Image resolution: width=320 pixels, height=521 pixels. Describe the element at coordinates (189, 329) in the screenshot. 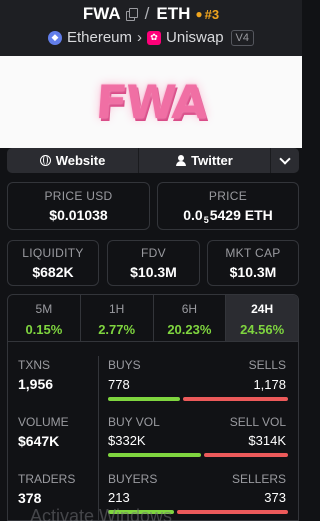

I see `price-change: 20.23%` at that location.